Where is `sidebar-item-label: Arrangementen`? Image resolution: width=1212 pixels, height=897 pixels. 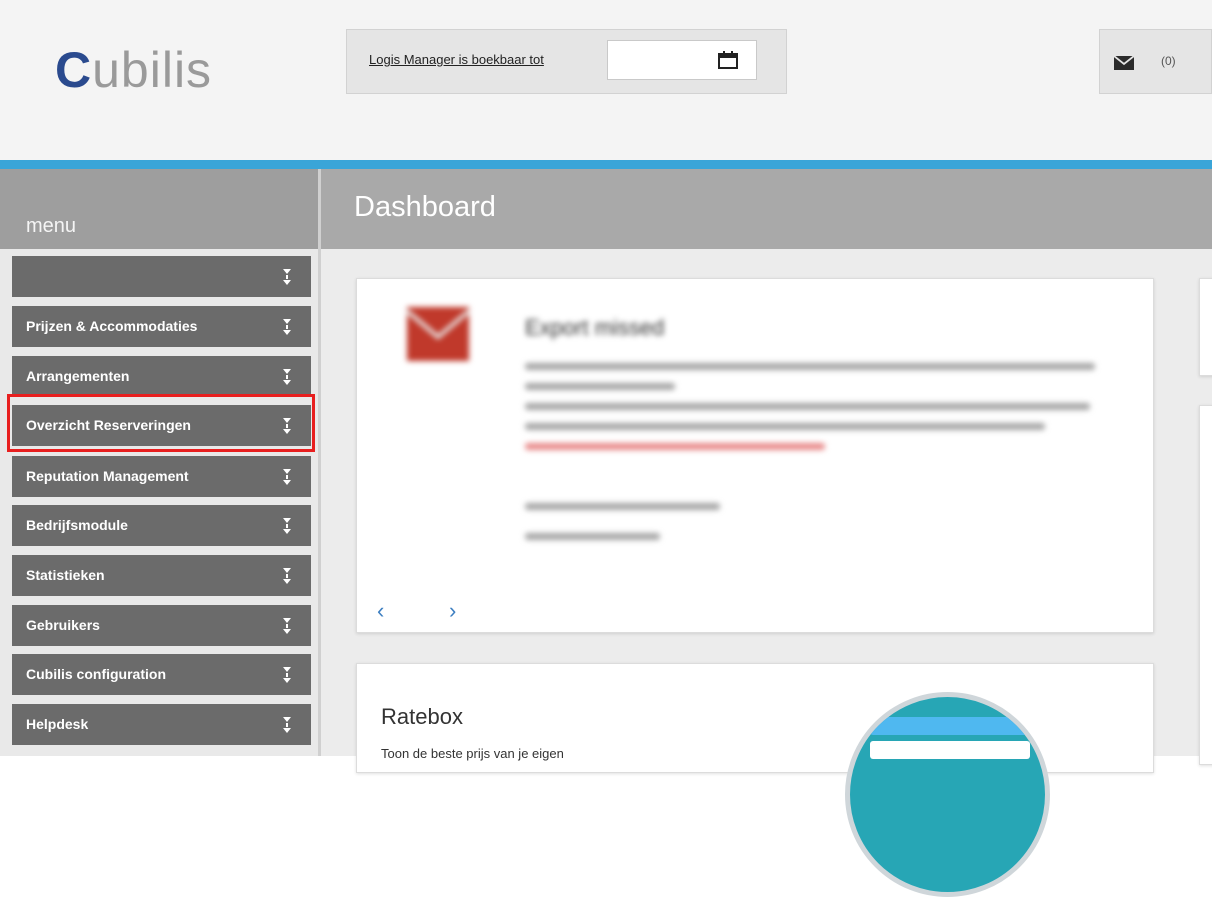 sidebar-item-label: Arrangementen is located at coordinates (78, 376).